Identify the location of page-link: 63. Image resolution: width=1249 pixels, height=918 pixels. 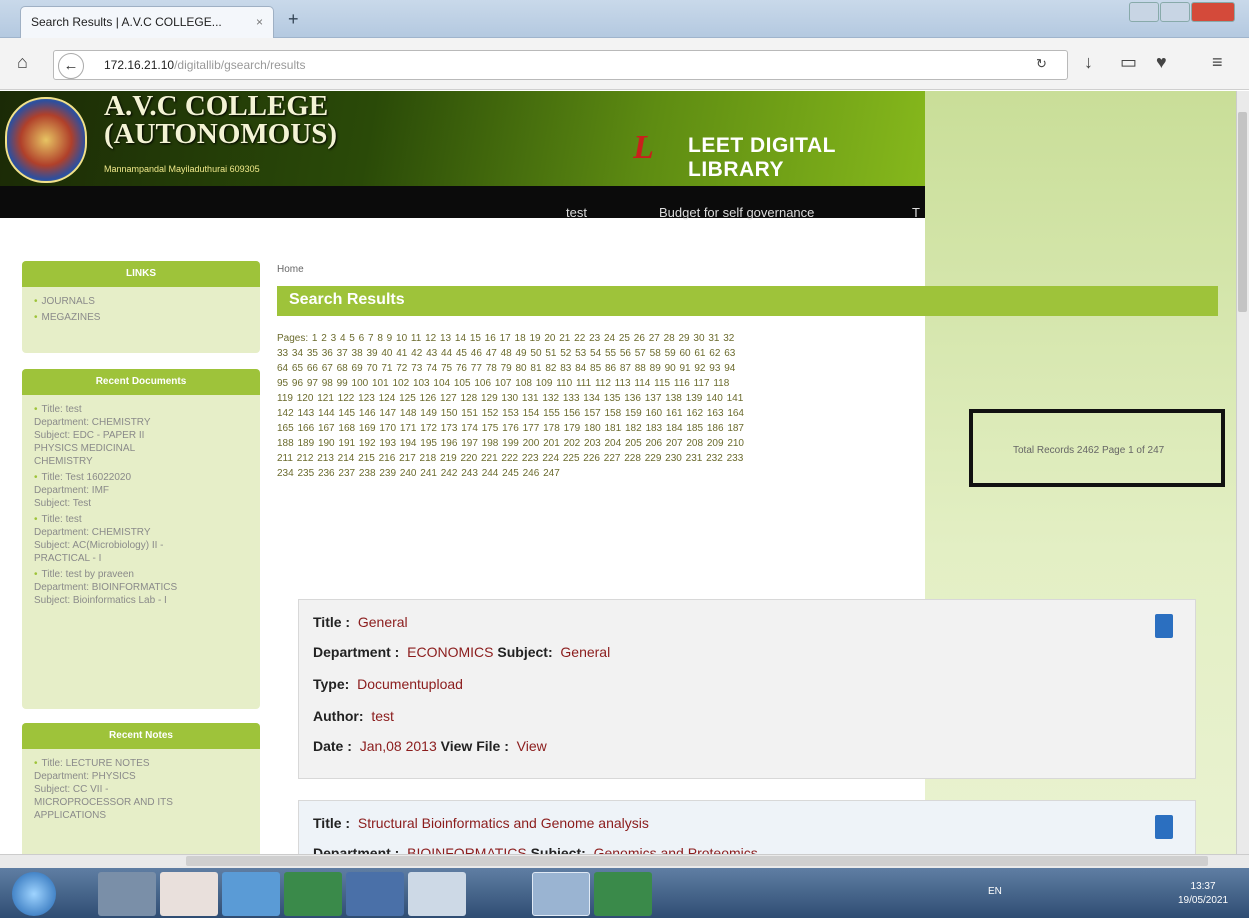
(729, 353).